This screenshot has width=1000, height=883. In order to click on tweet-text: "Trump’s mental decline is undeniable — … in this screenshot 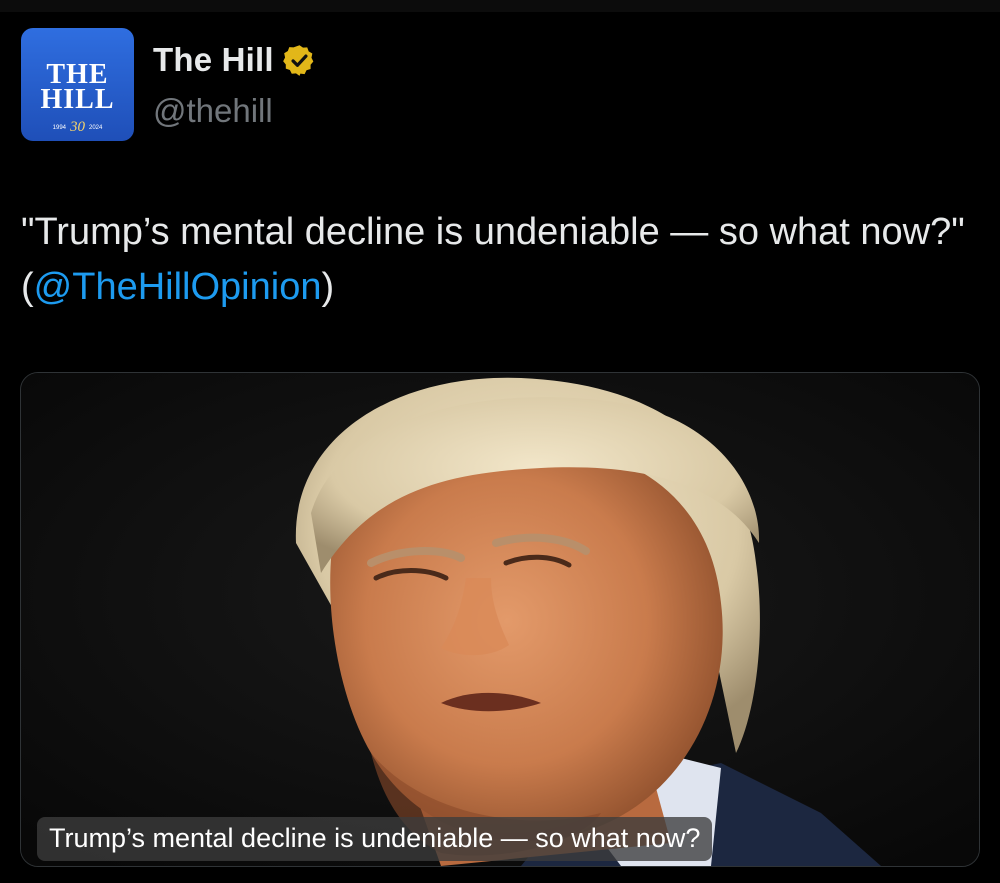, I will do `click(501, 260)`.